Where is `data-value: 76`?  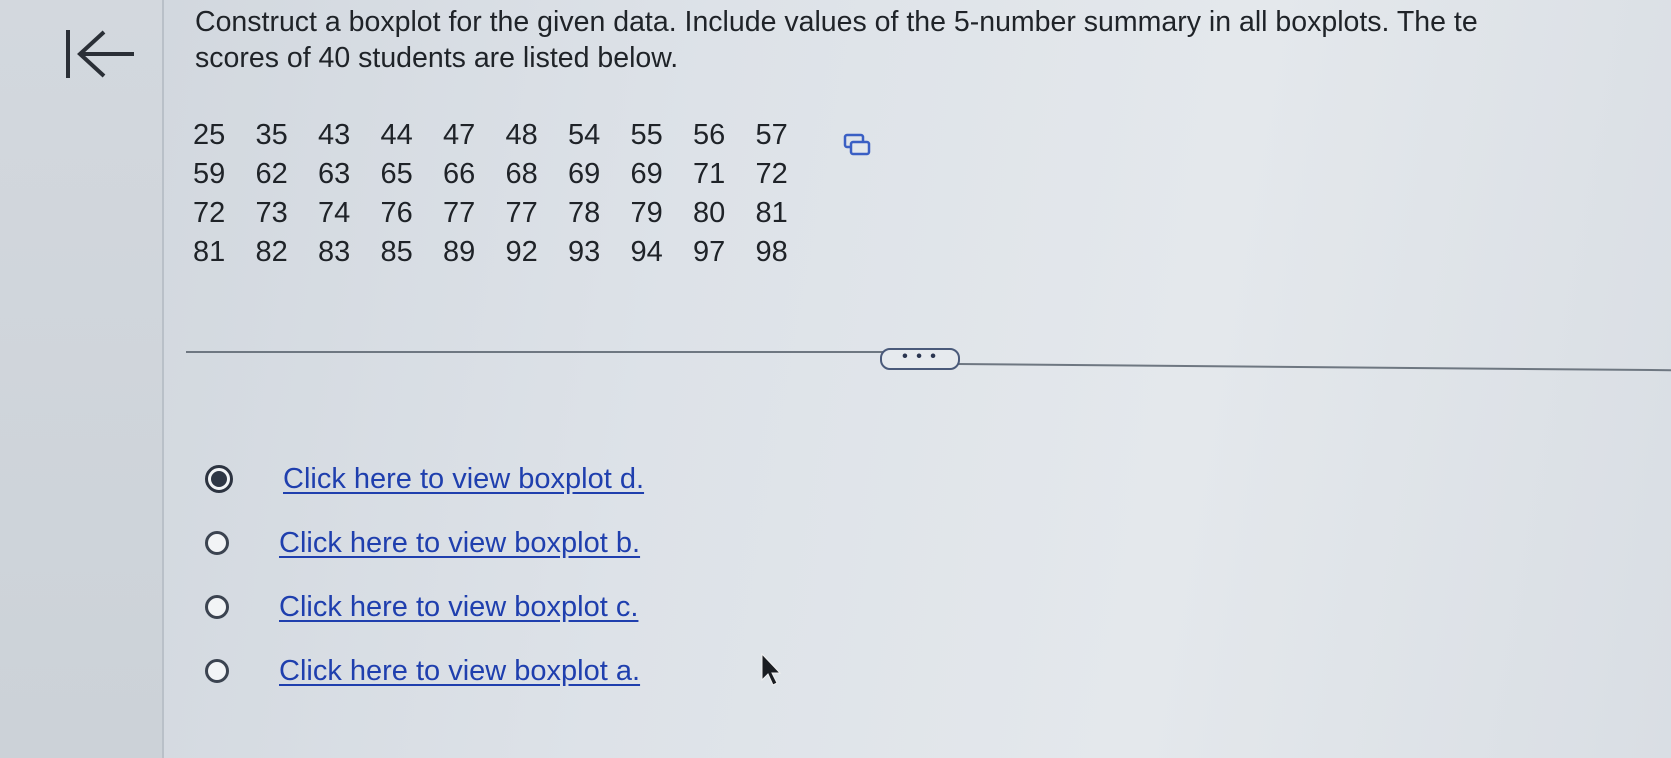
data-value: 76 is located at coordinates (396, 213).